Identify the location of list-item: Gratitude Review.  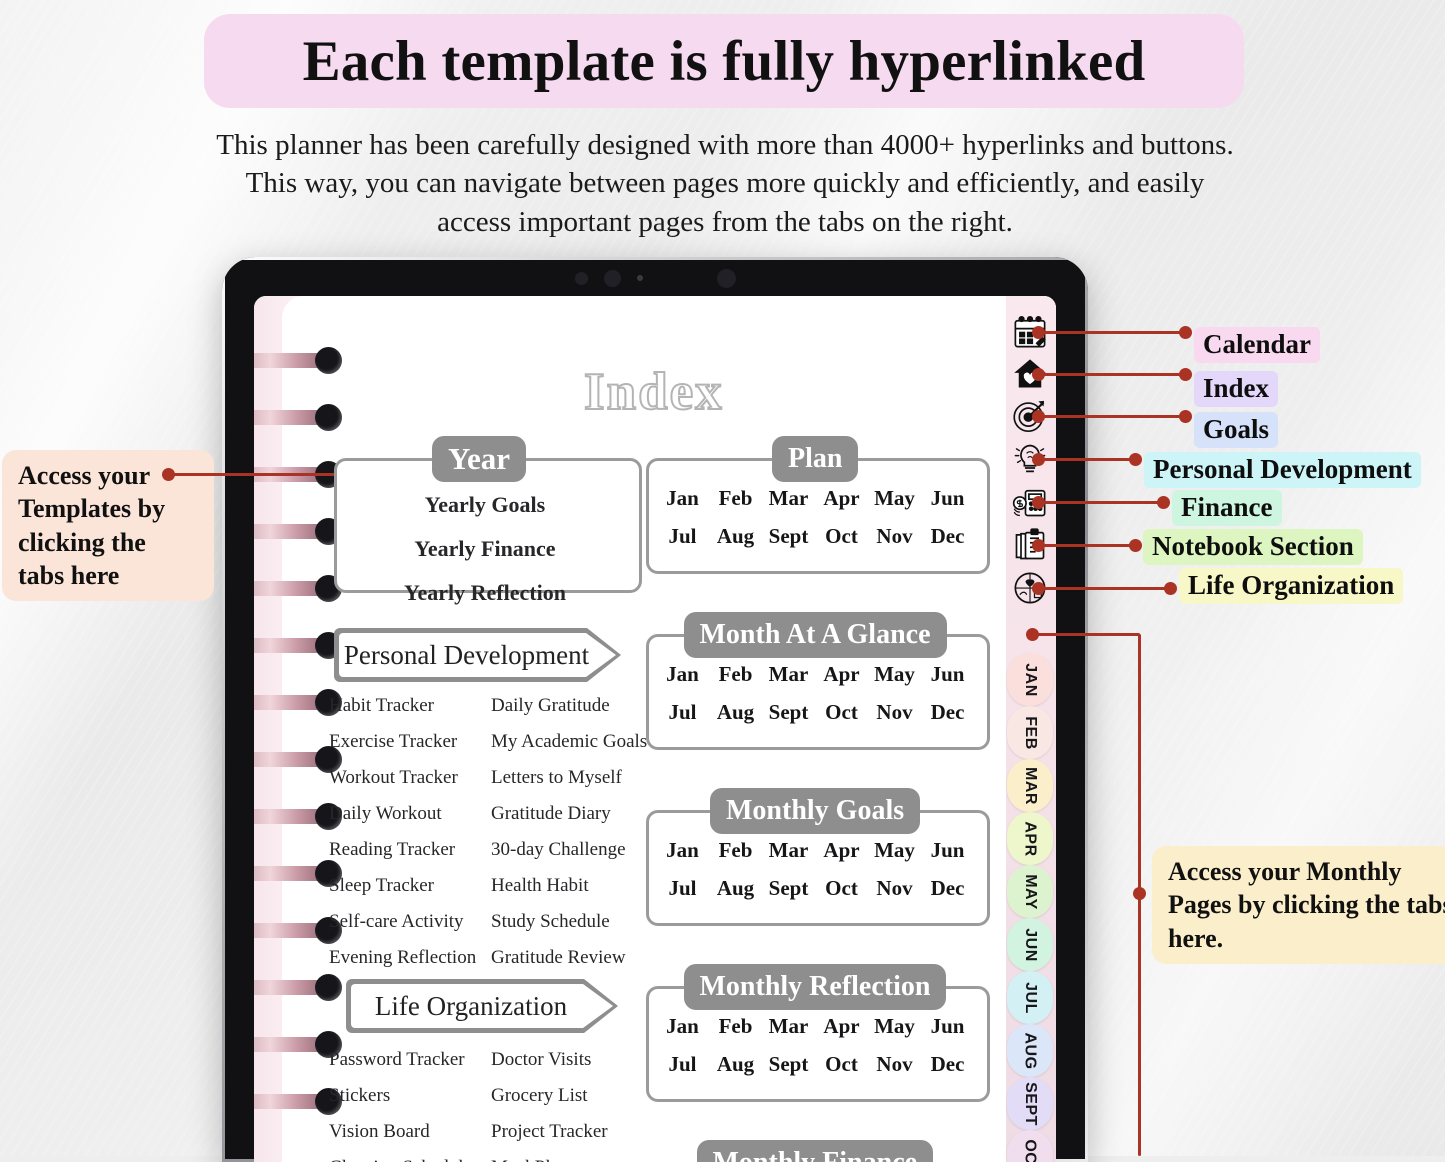
(581, 957).